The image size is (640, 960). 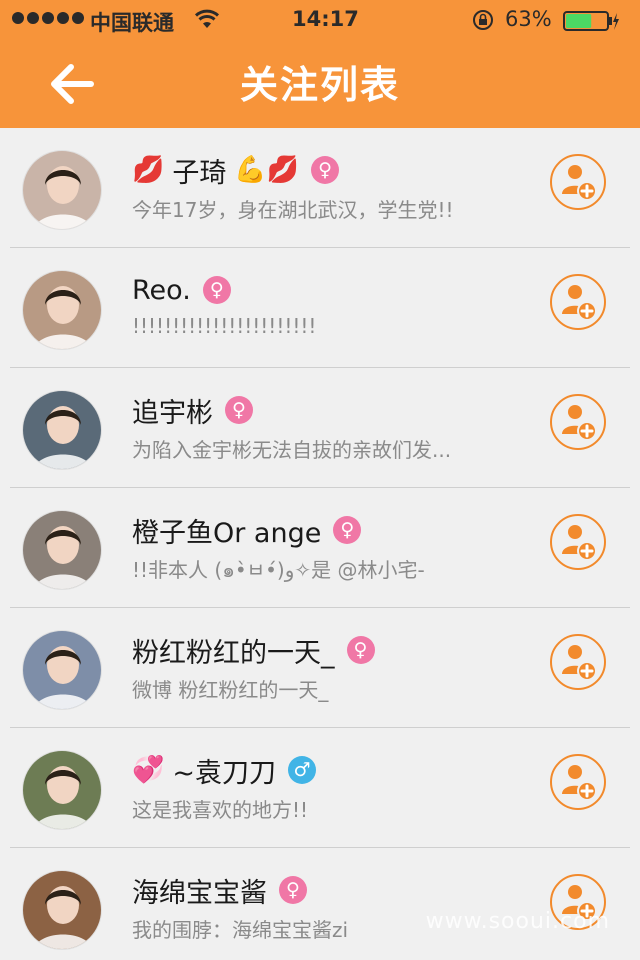 I want to click on battery-icon, so click(x=591, y=21).